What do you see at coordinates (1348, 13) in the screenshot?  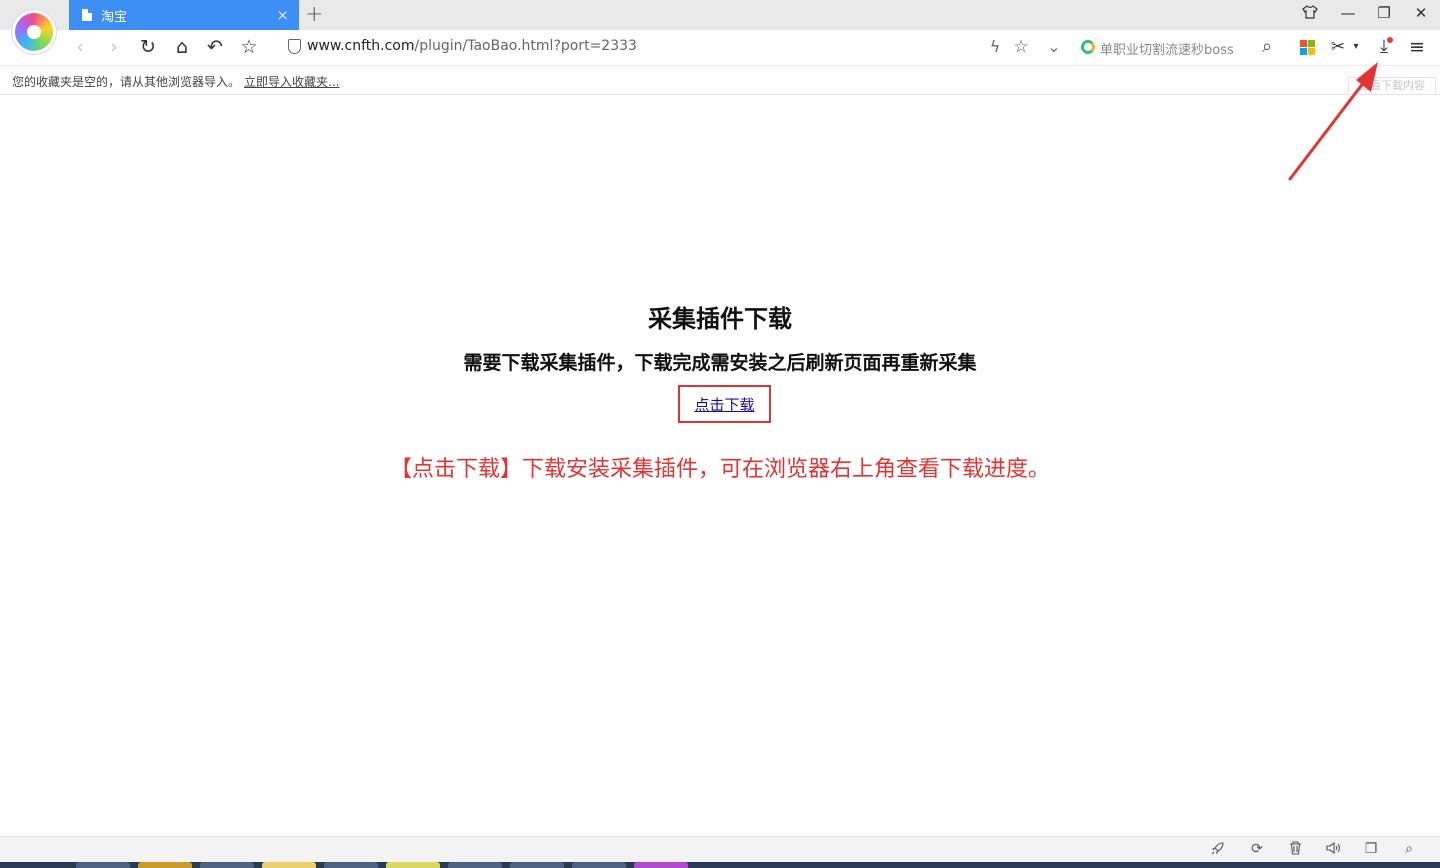 I see `minimize-icon: —` at bounding box center [1348, 13].